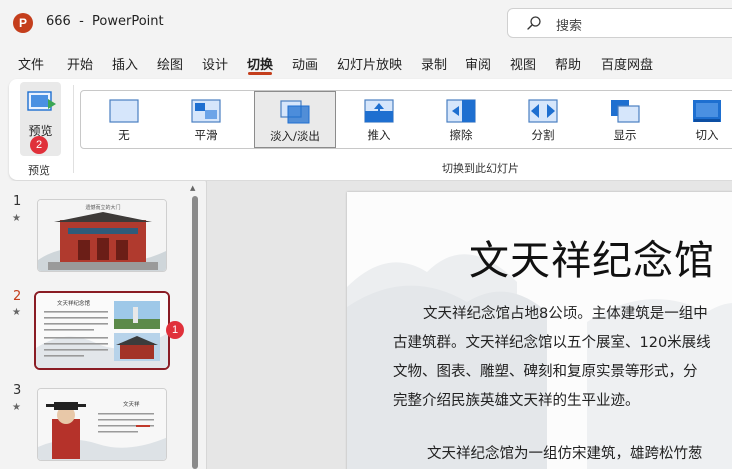 This screenshot has height=469, width=732. I want to click on transition-wipe: 擦除, so click(461, 119).